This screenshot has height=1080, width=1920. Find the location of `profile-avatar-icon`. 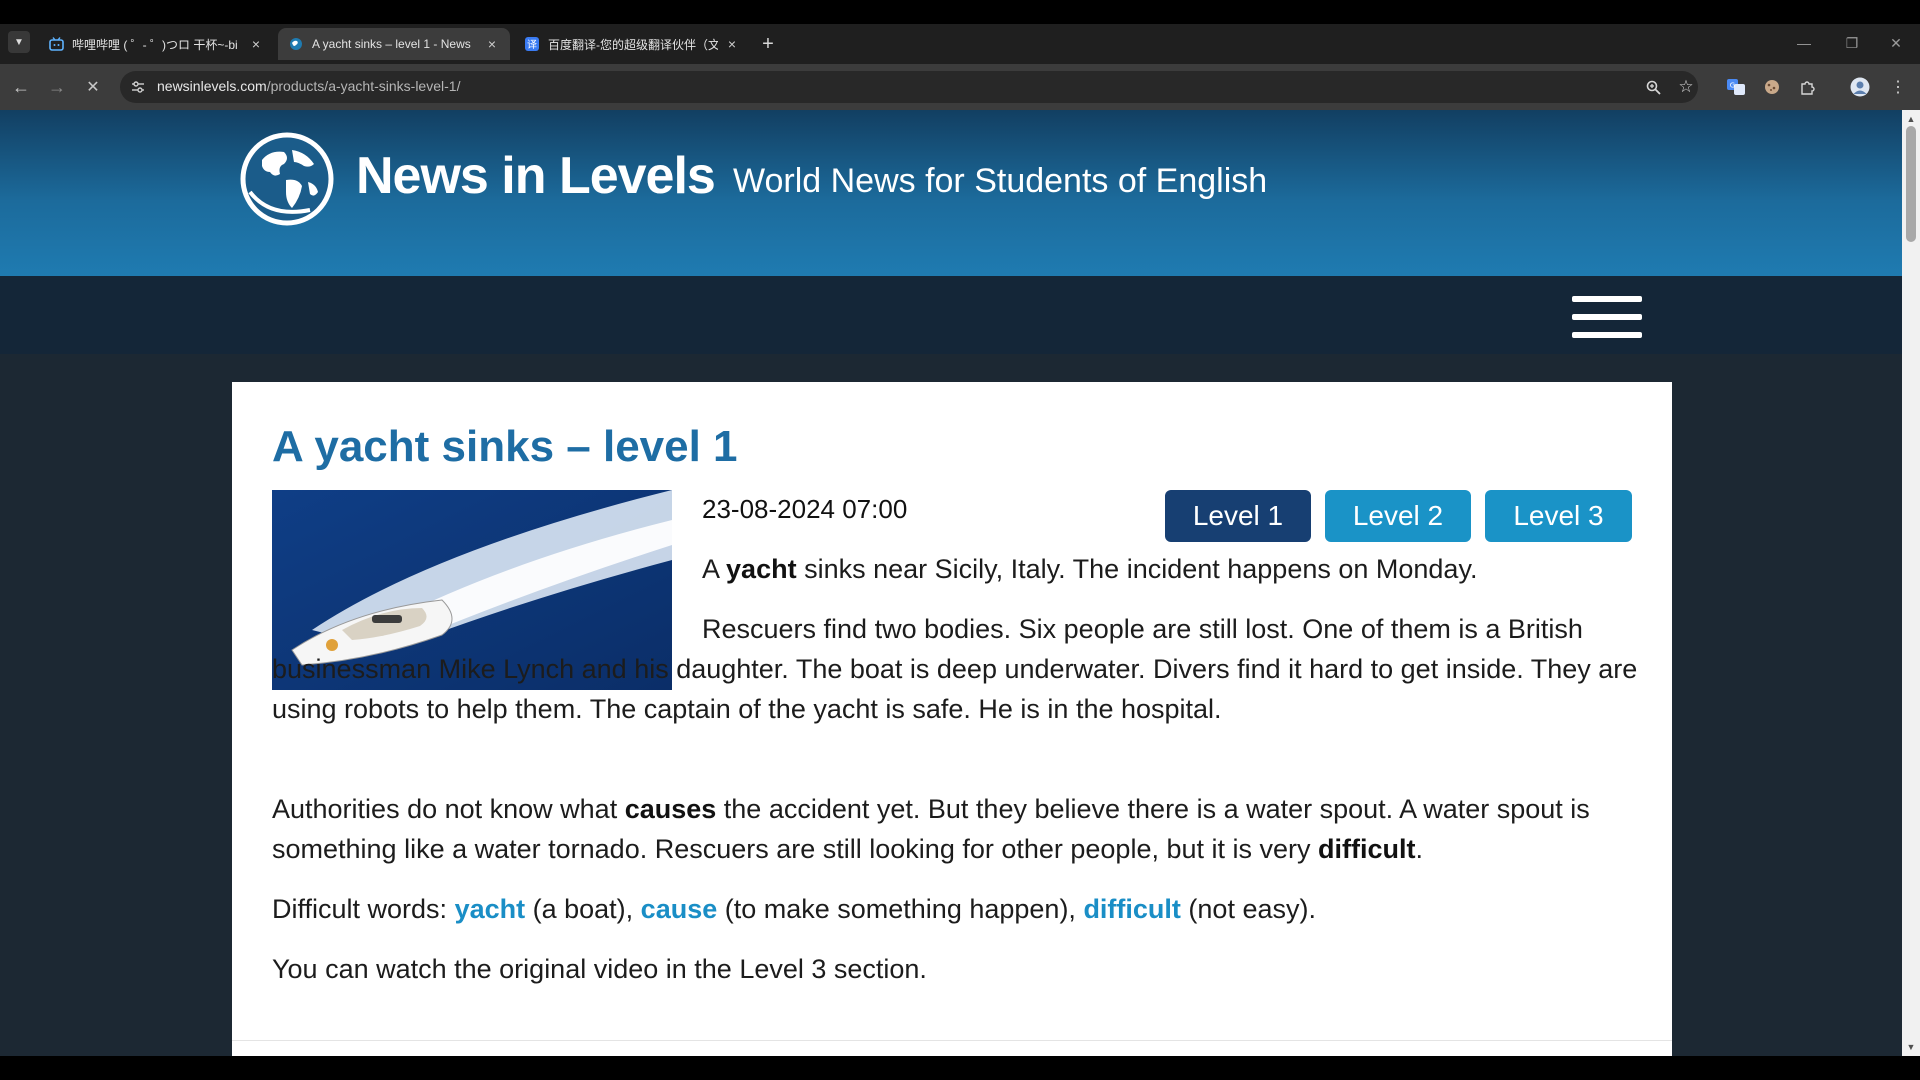

profile-avatar-icon is located at coordinates (1860, 87).